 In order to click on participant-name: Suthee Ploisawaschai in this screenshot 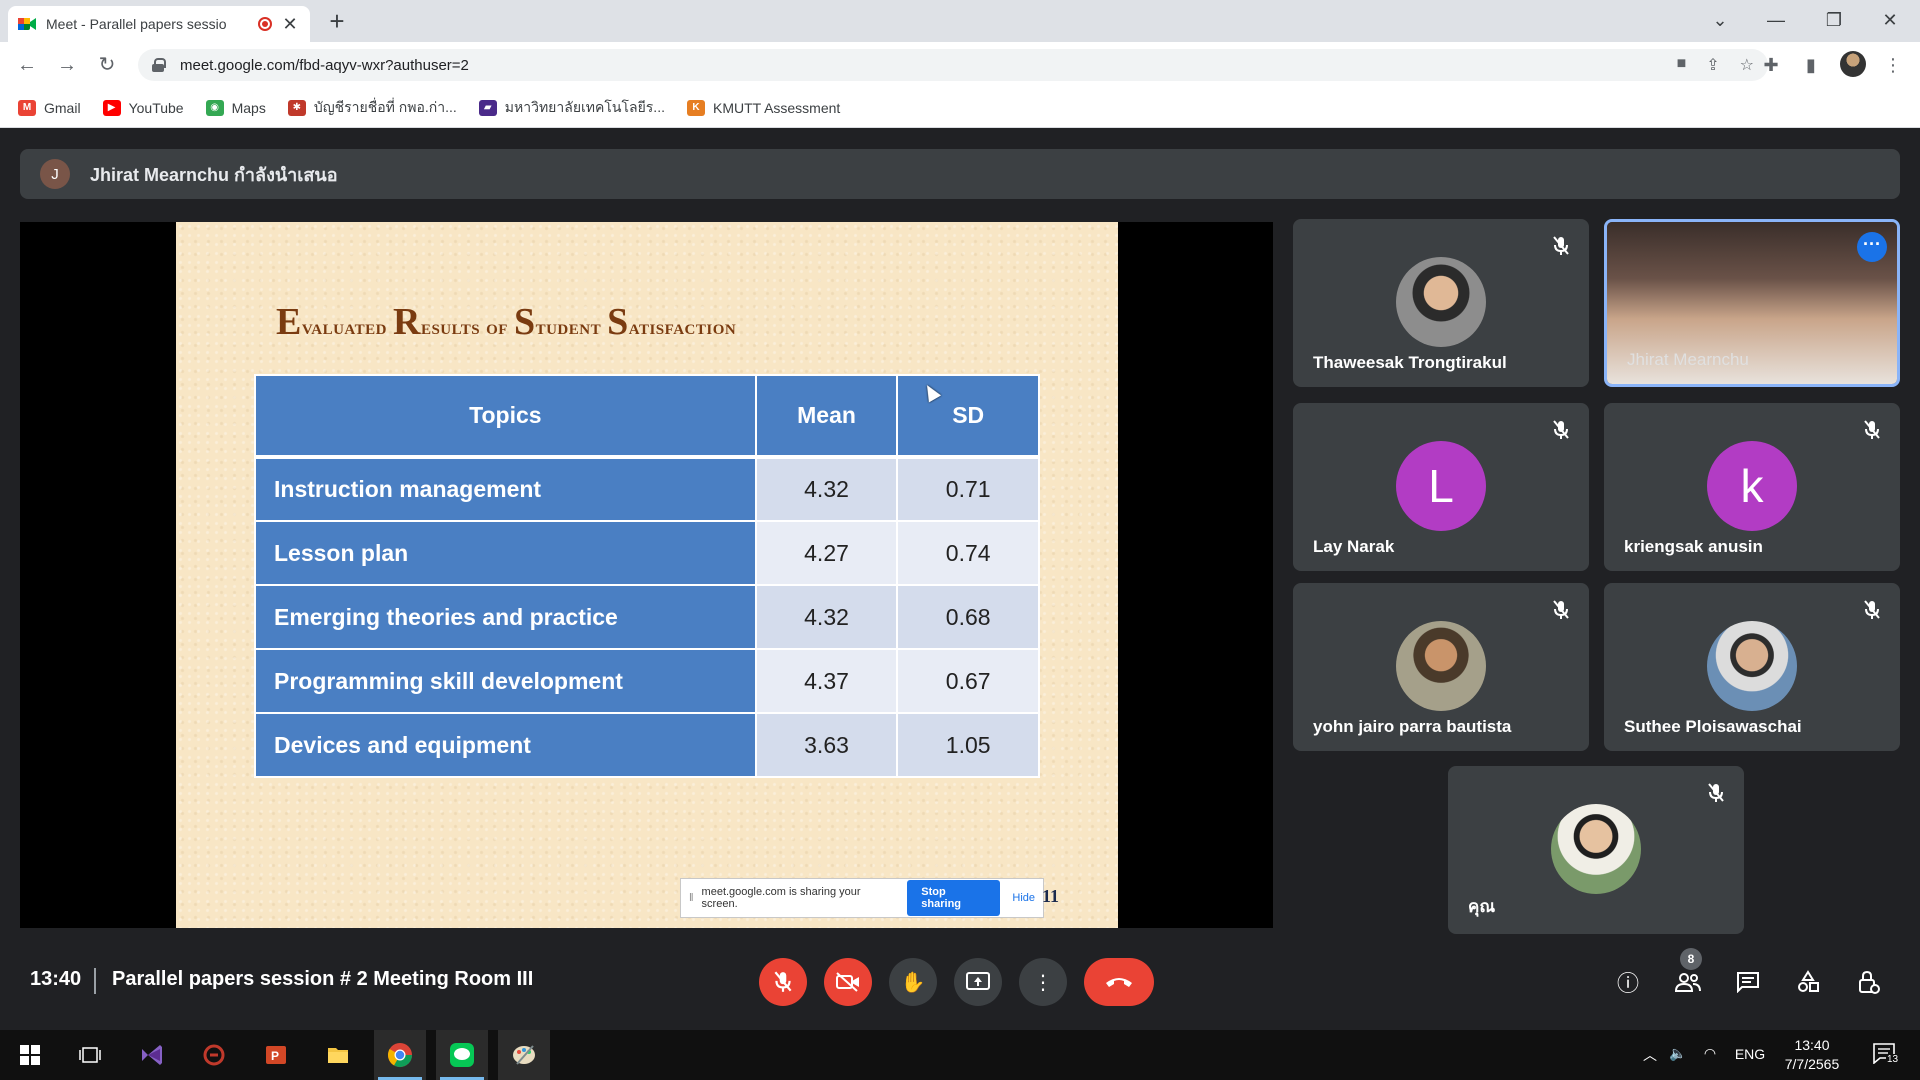, I will do `click(1713, 726)`.